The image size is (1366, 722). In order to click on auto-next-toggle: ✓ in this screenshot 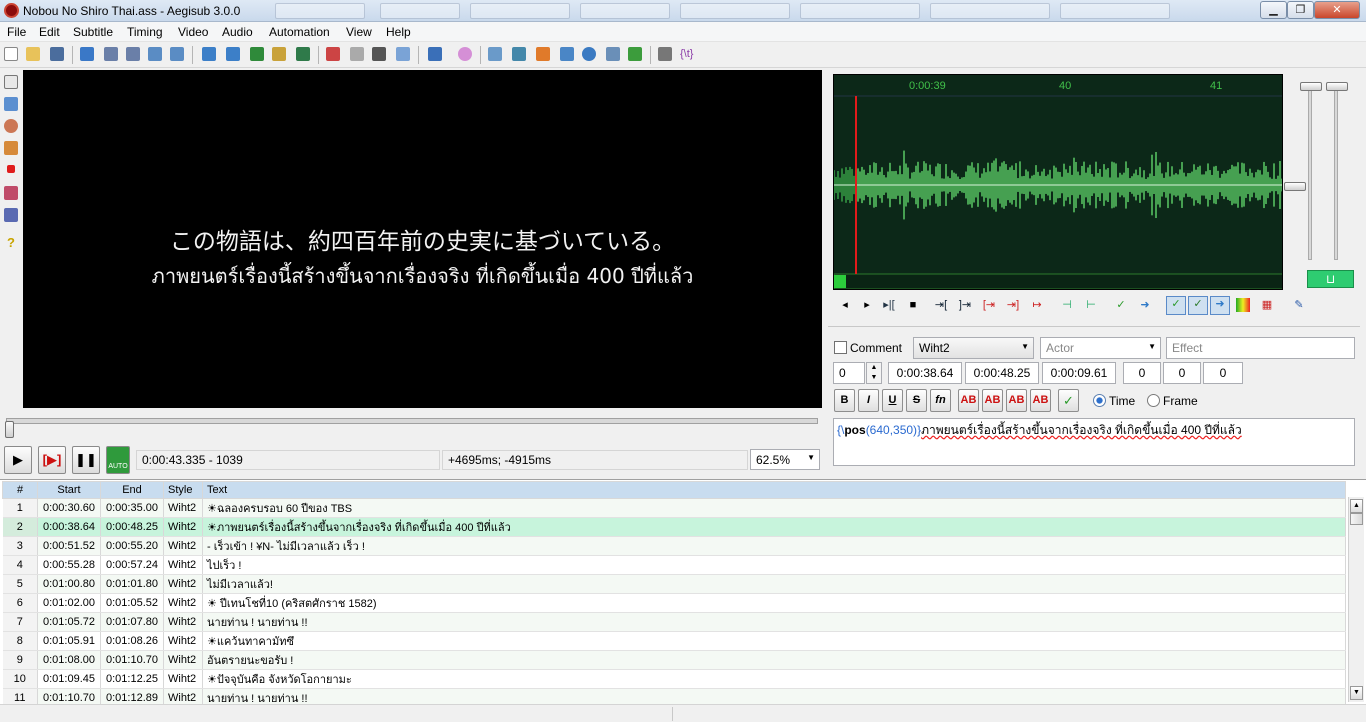, I will do `click(1198, 305)`.